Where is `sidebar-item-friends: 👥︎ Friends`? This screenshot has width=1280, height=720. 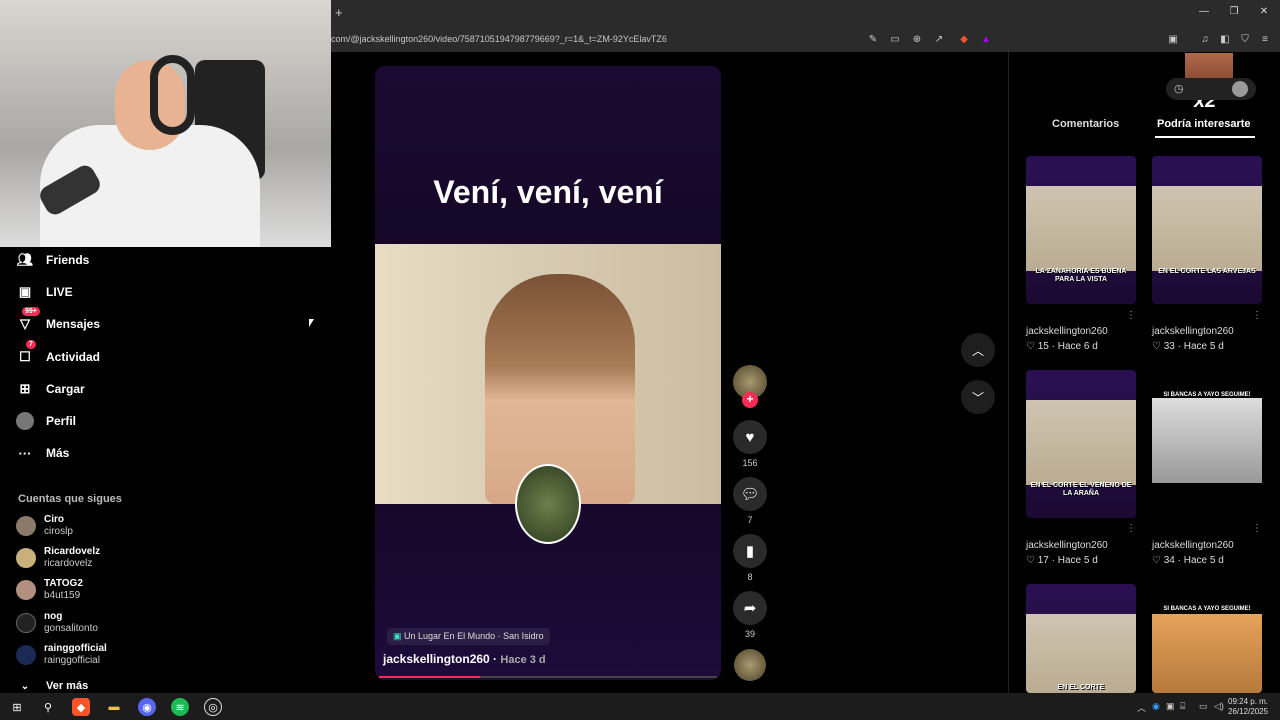 sidebar-item-friends: 👥︎ Friends is located at coordinates (53, 260).